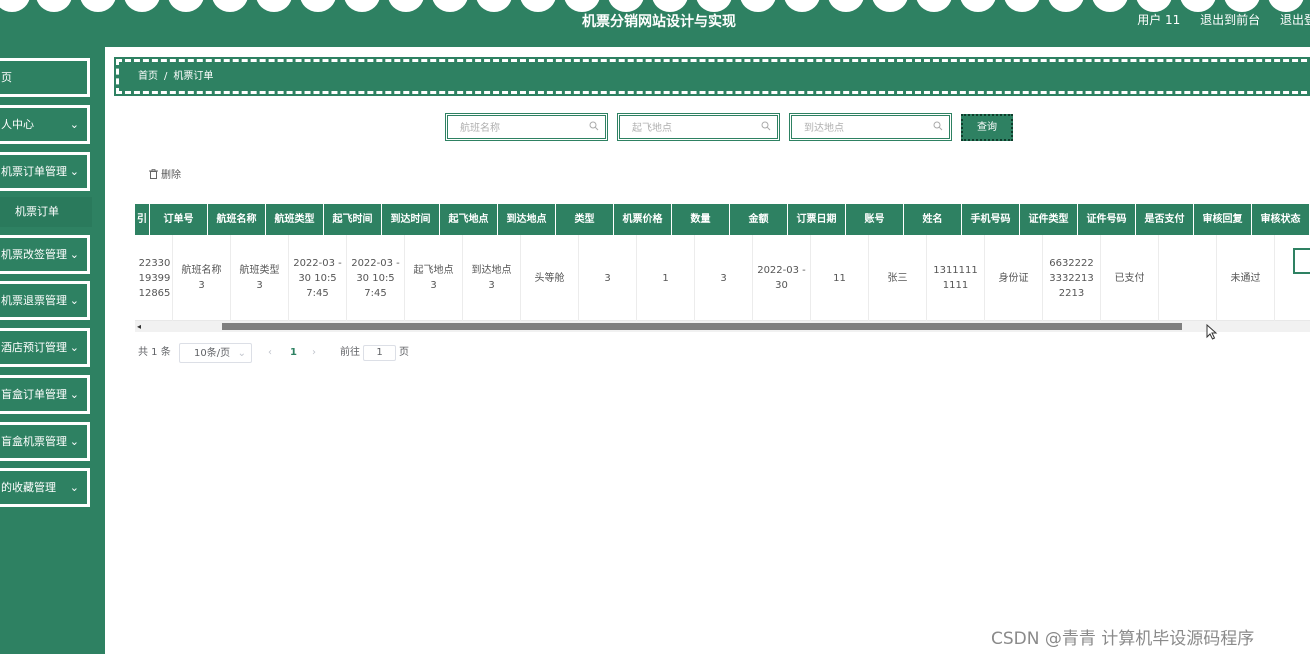 This screenshot has height=654, width=1310. Describe the element at coordinates (153, 174) in the screenshot. I see `trash-icon` at that location.